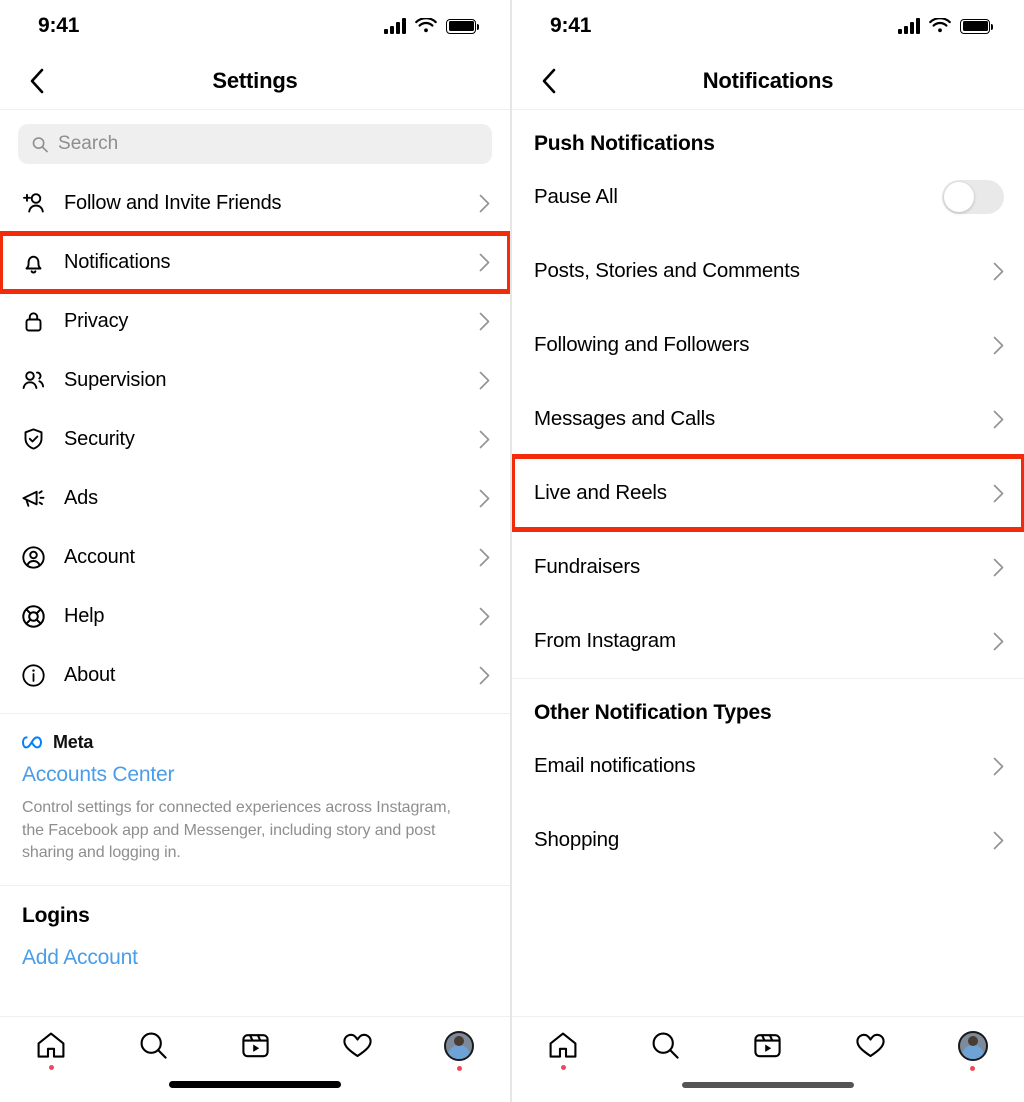 The width and height of the screenshot is (1024, 1102). What do you see at coordinates (768, 419) in the screenshot?
I see `notification-row-messages-and-calls: Messages and Calls` at bounding box center [768, 419].